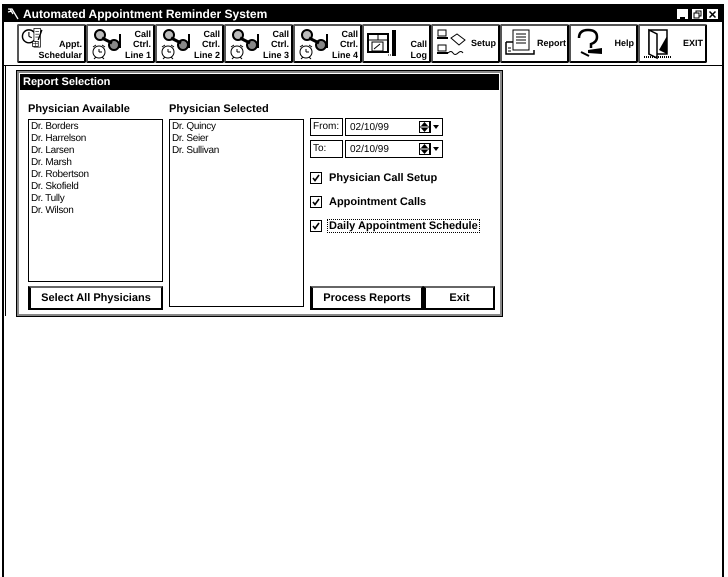  Describe the element at coordinates (95, 175) in the screenshot. I see `list-item: Dr. Robertson` at that location.